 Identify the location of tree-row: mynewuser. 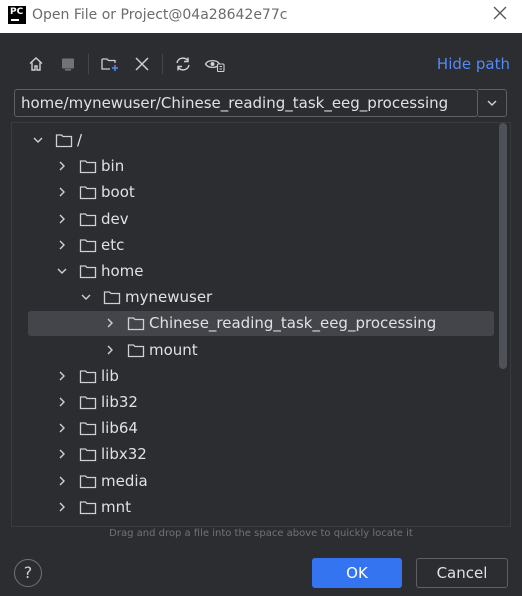
(257, 298).